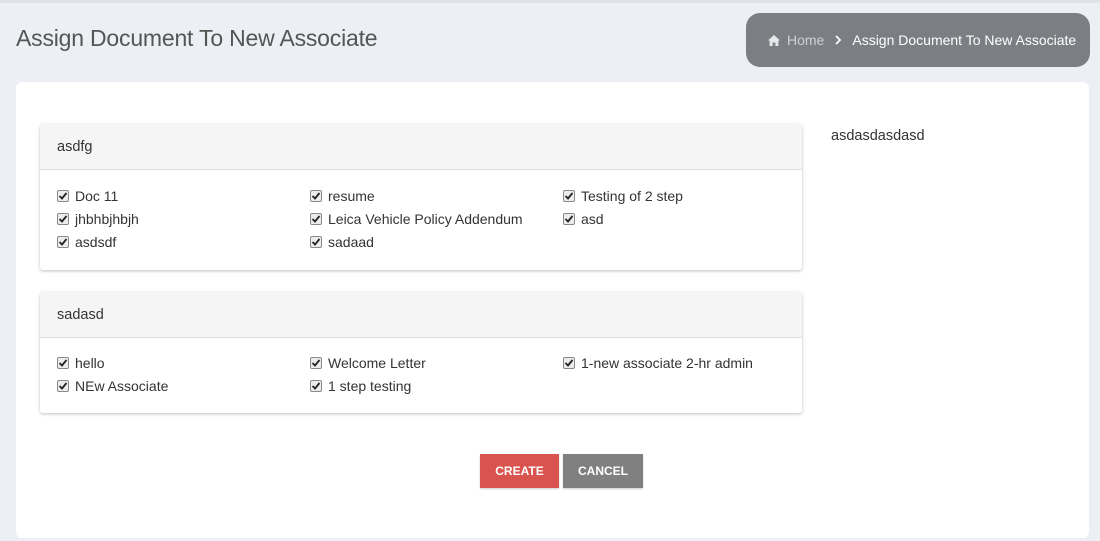 This screenshot has height=541, width=1100. Describe the element at coordinates (964, 40) in the screenshot. I see `breadcrumb-current: Assign Document To New Associate` at that location.